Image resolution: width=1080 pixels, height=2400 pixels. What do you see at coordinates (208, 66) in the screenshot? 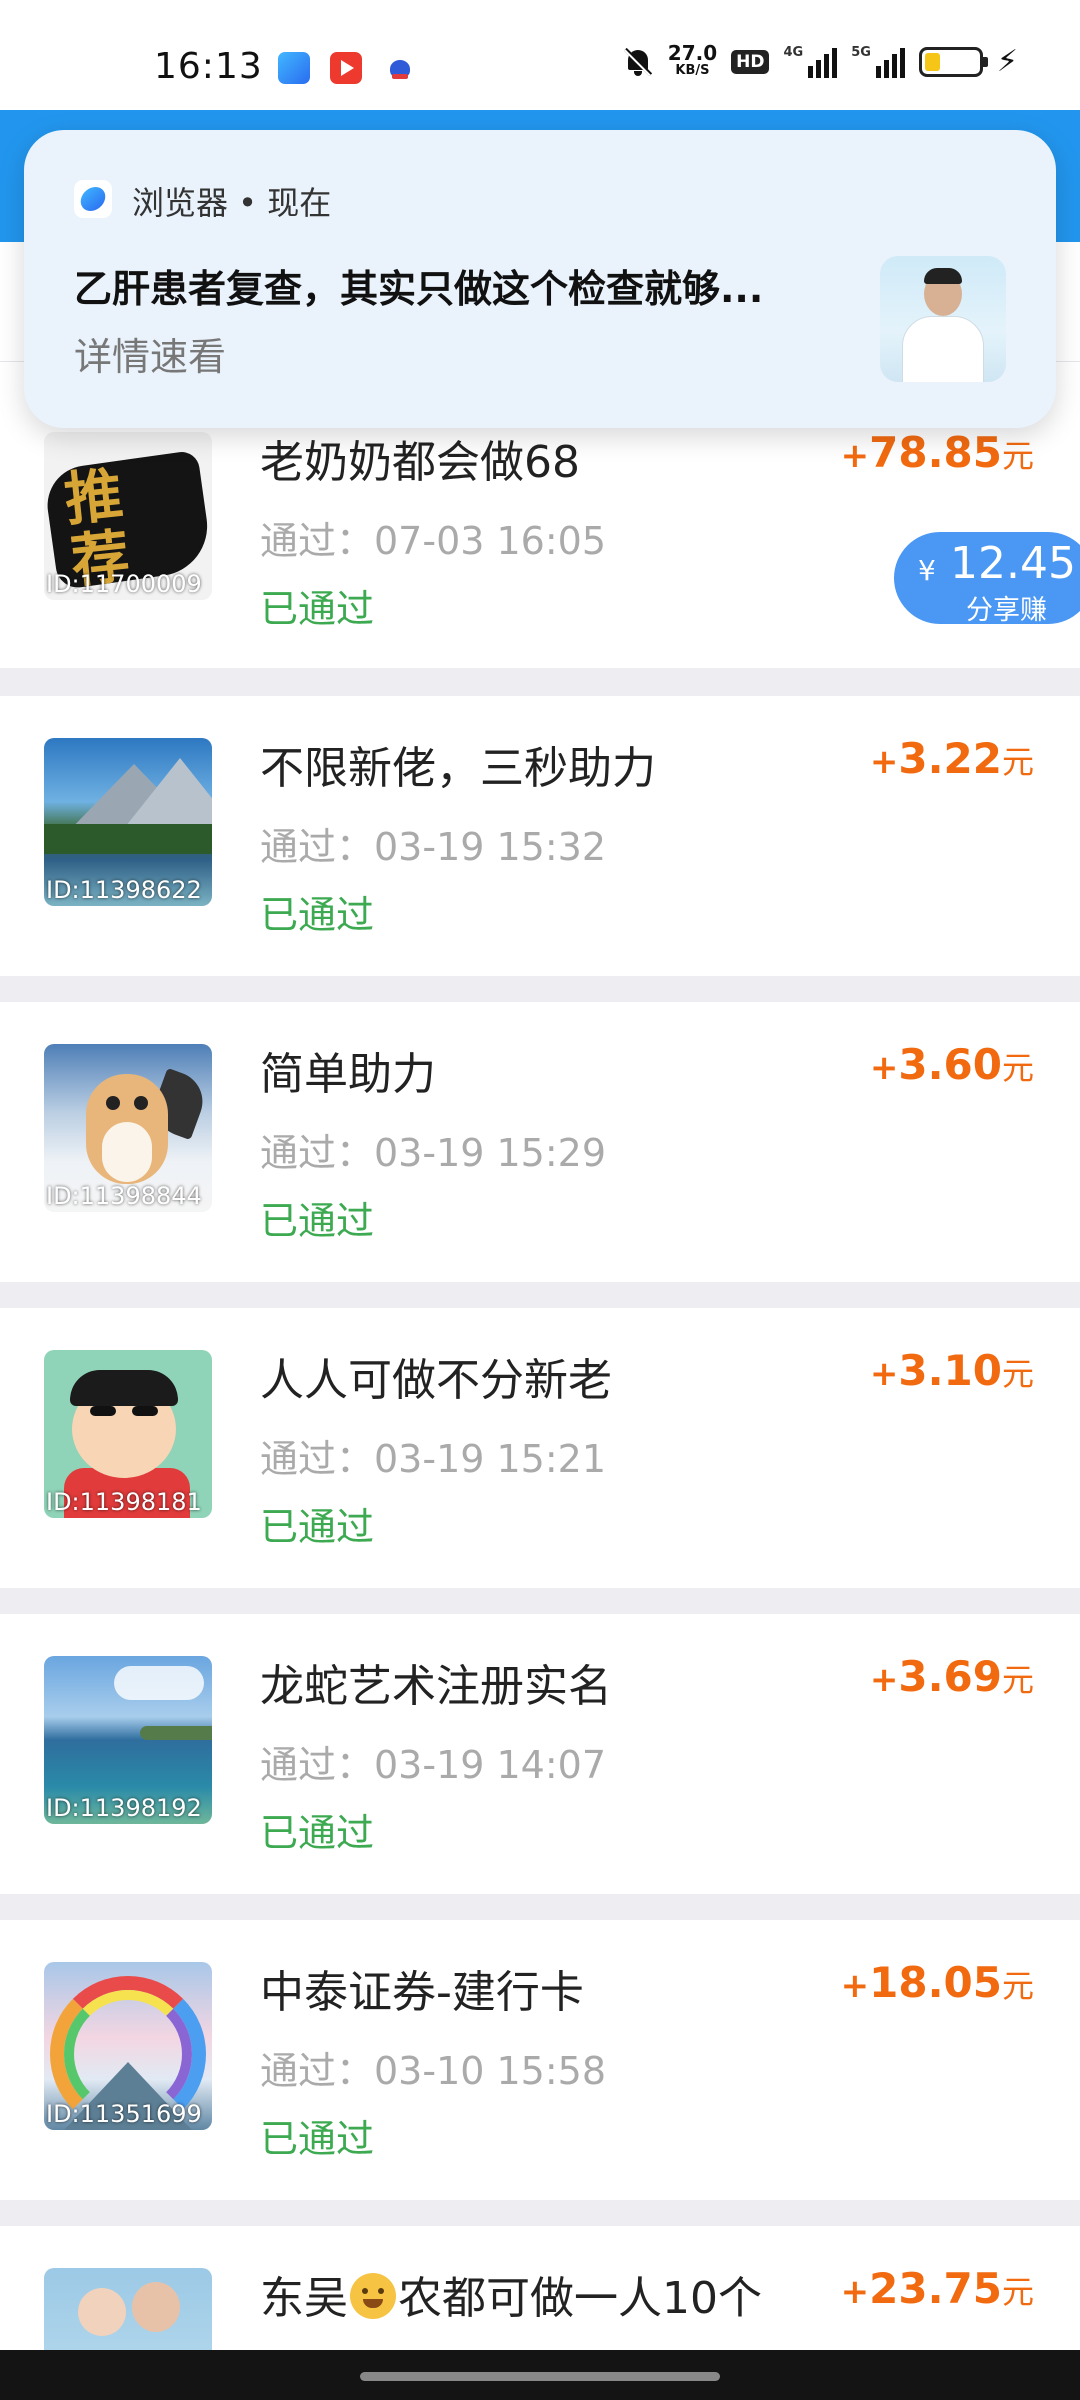
I see `clock: 16:13` at bounding box center [208, 66].